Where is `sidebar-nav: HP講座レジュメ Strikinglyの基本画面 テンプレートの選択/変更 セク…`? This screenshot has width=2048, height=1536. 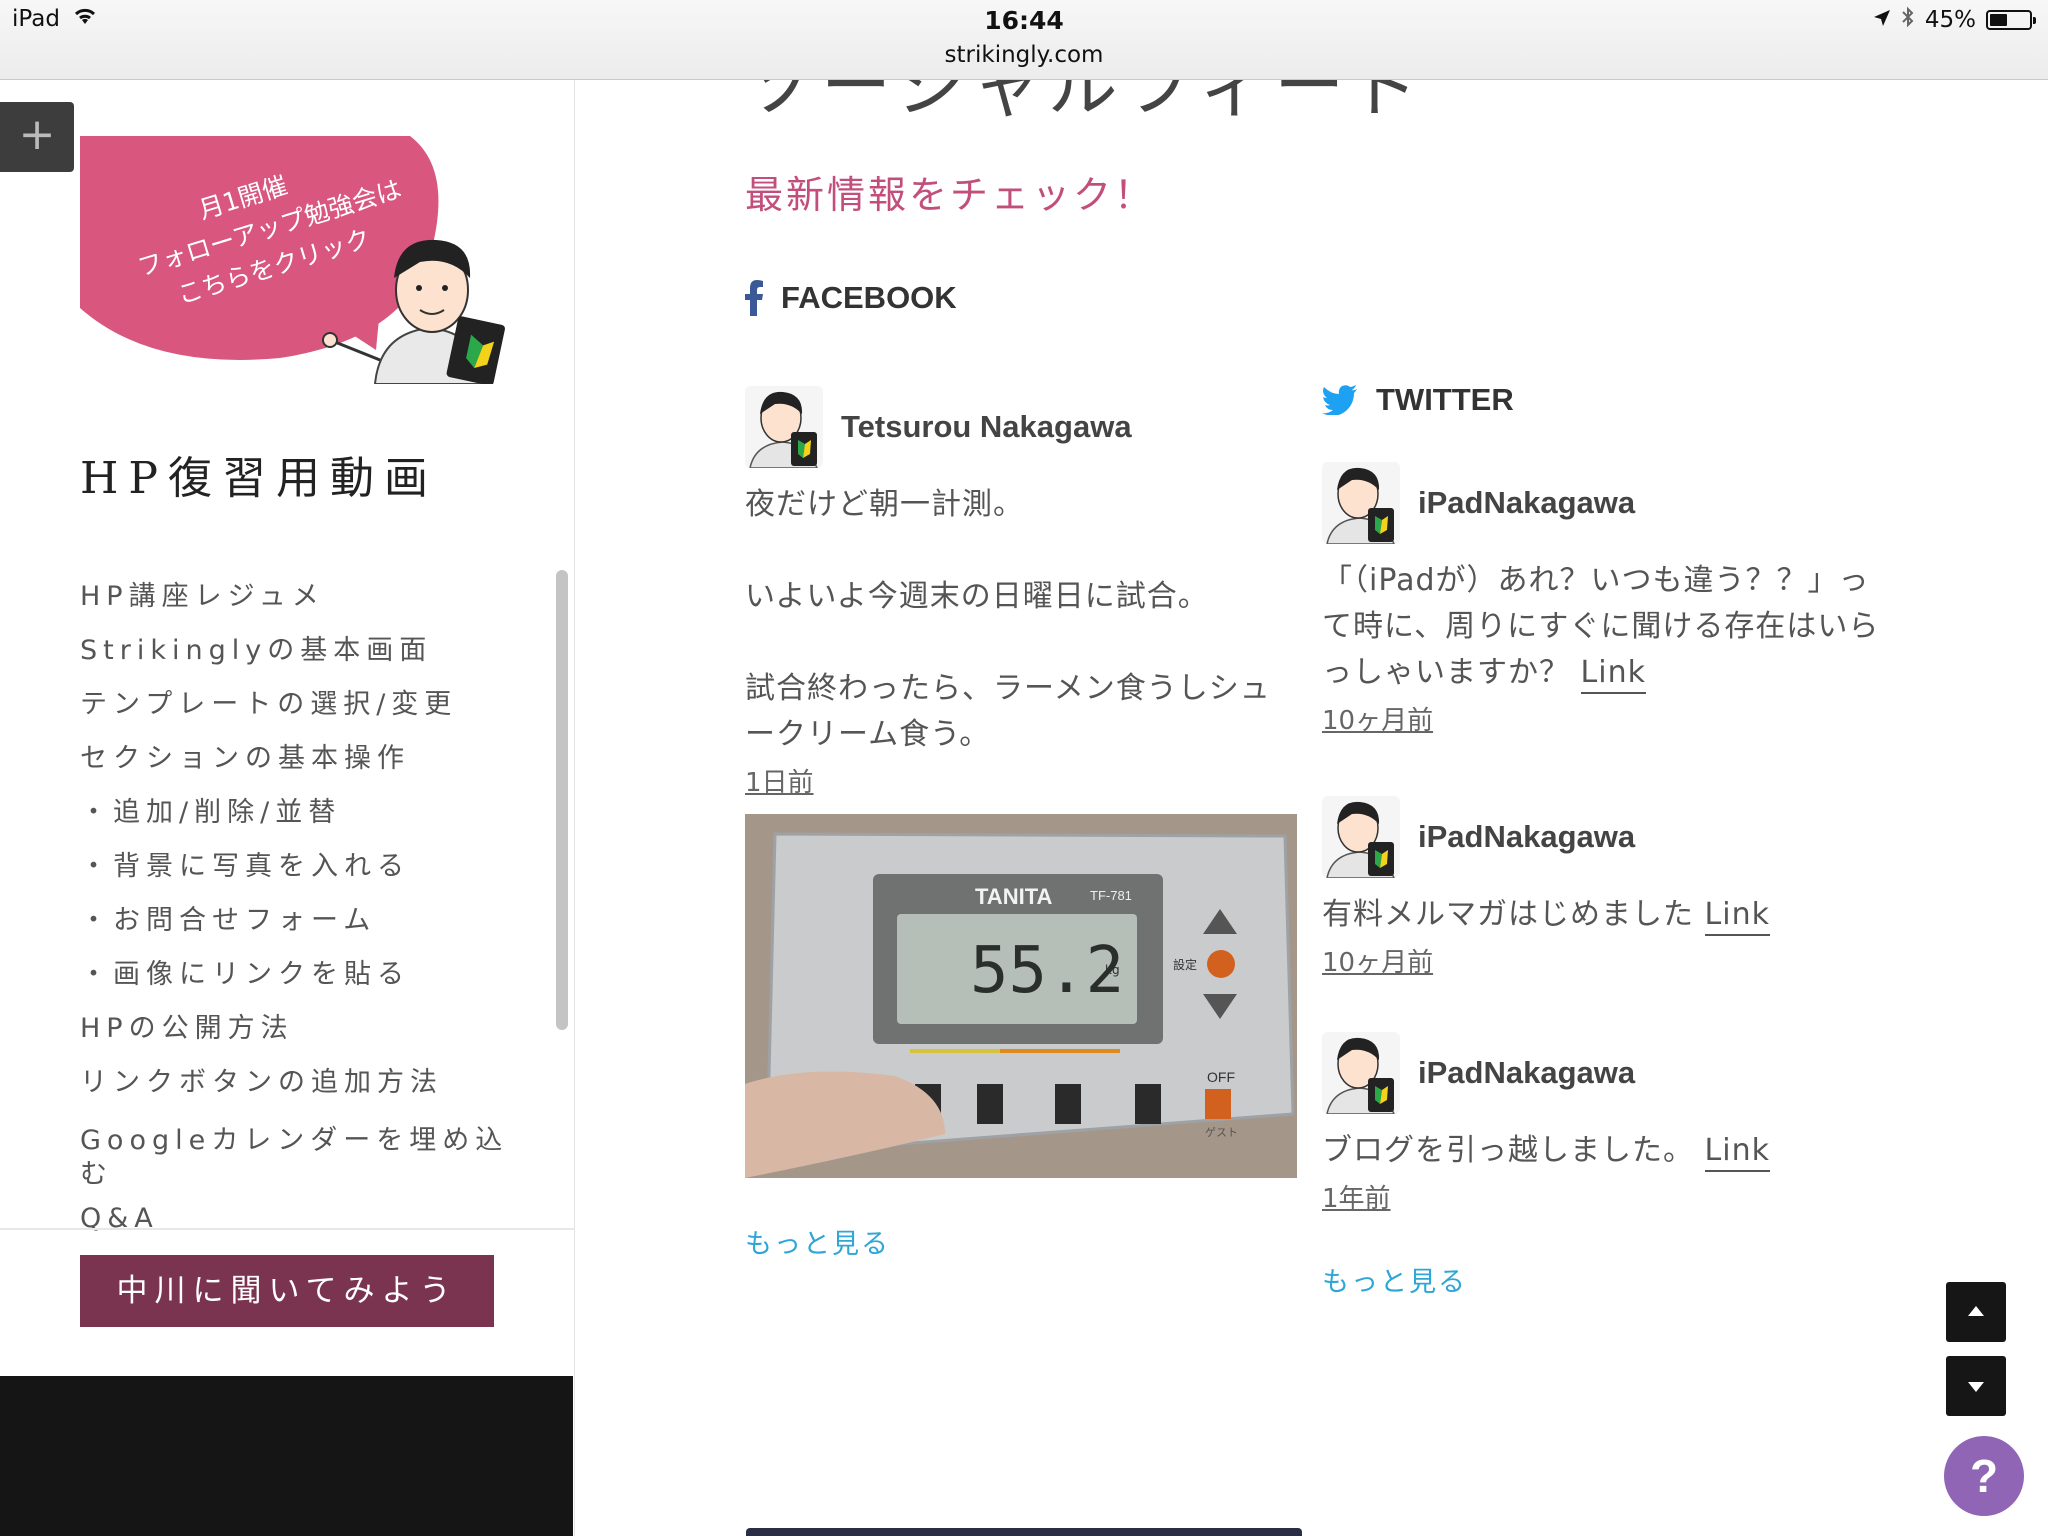 sidebar-nav: HP講座レジュメ Strikinglyの基本画面 テンプレートの選択/変更 セク… is located at coordinates (310, 942).